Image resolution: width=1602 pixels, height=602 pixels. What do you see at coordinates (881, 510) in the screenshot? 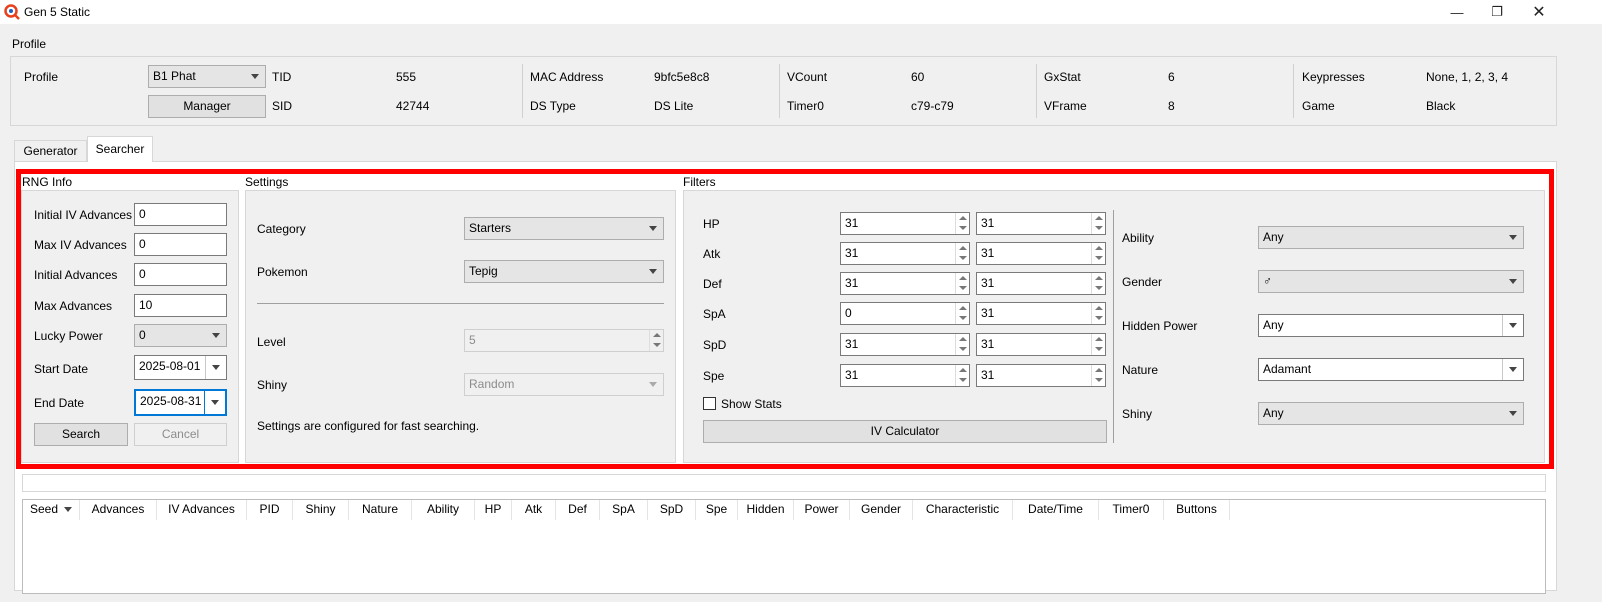
I see `column-header-gender: Gender` at bounding box center [881, 510].